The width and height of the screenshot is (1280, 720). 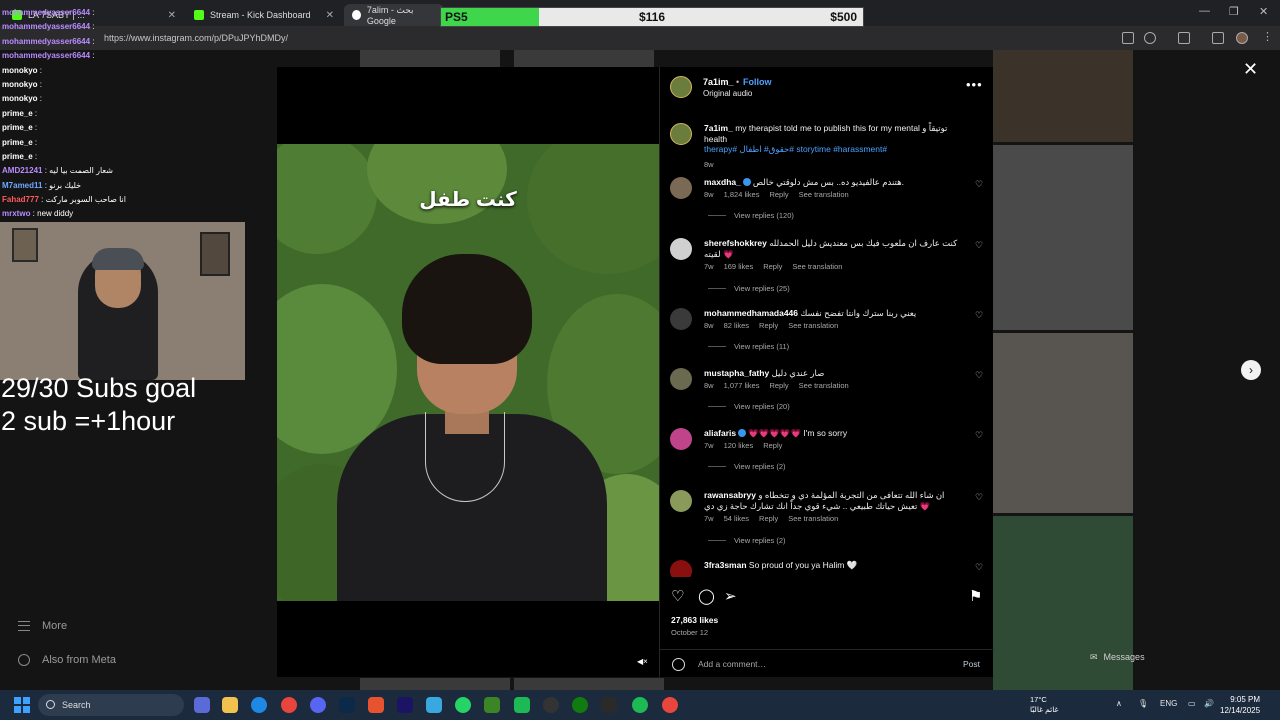 I want to click on edge-icon, so click(x=259, y=705).